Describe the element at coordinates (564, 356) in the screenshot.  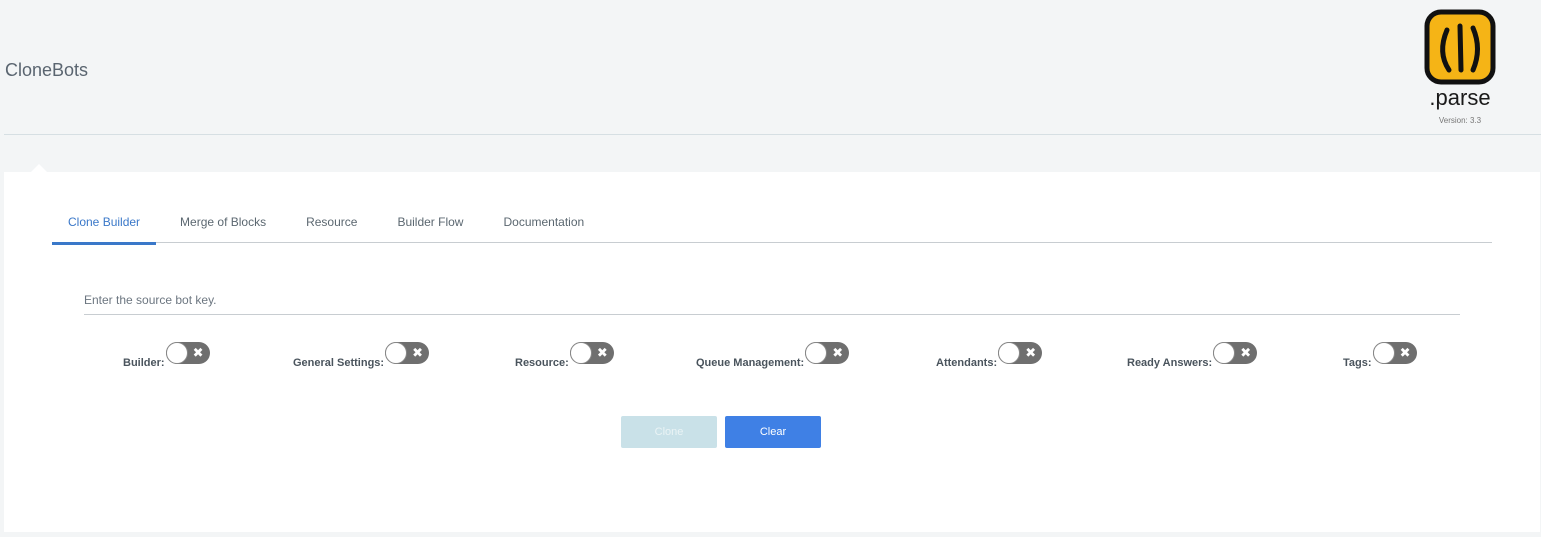
I see `toggle-resource: Resource: ✖` at that location.